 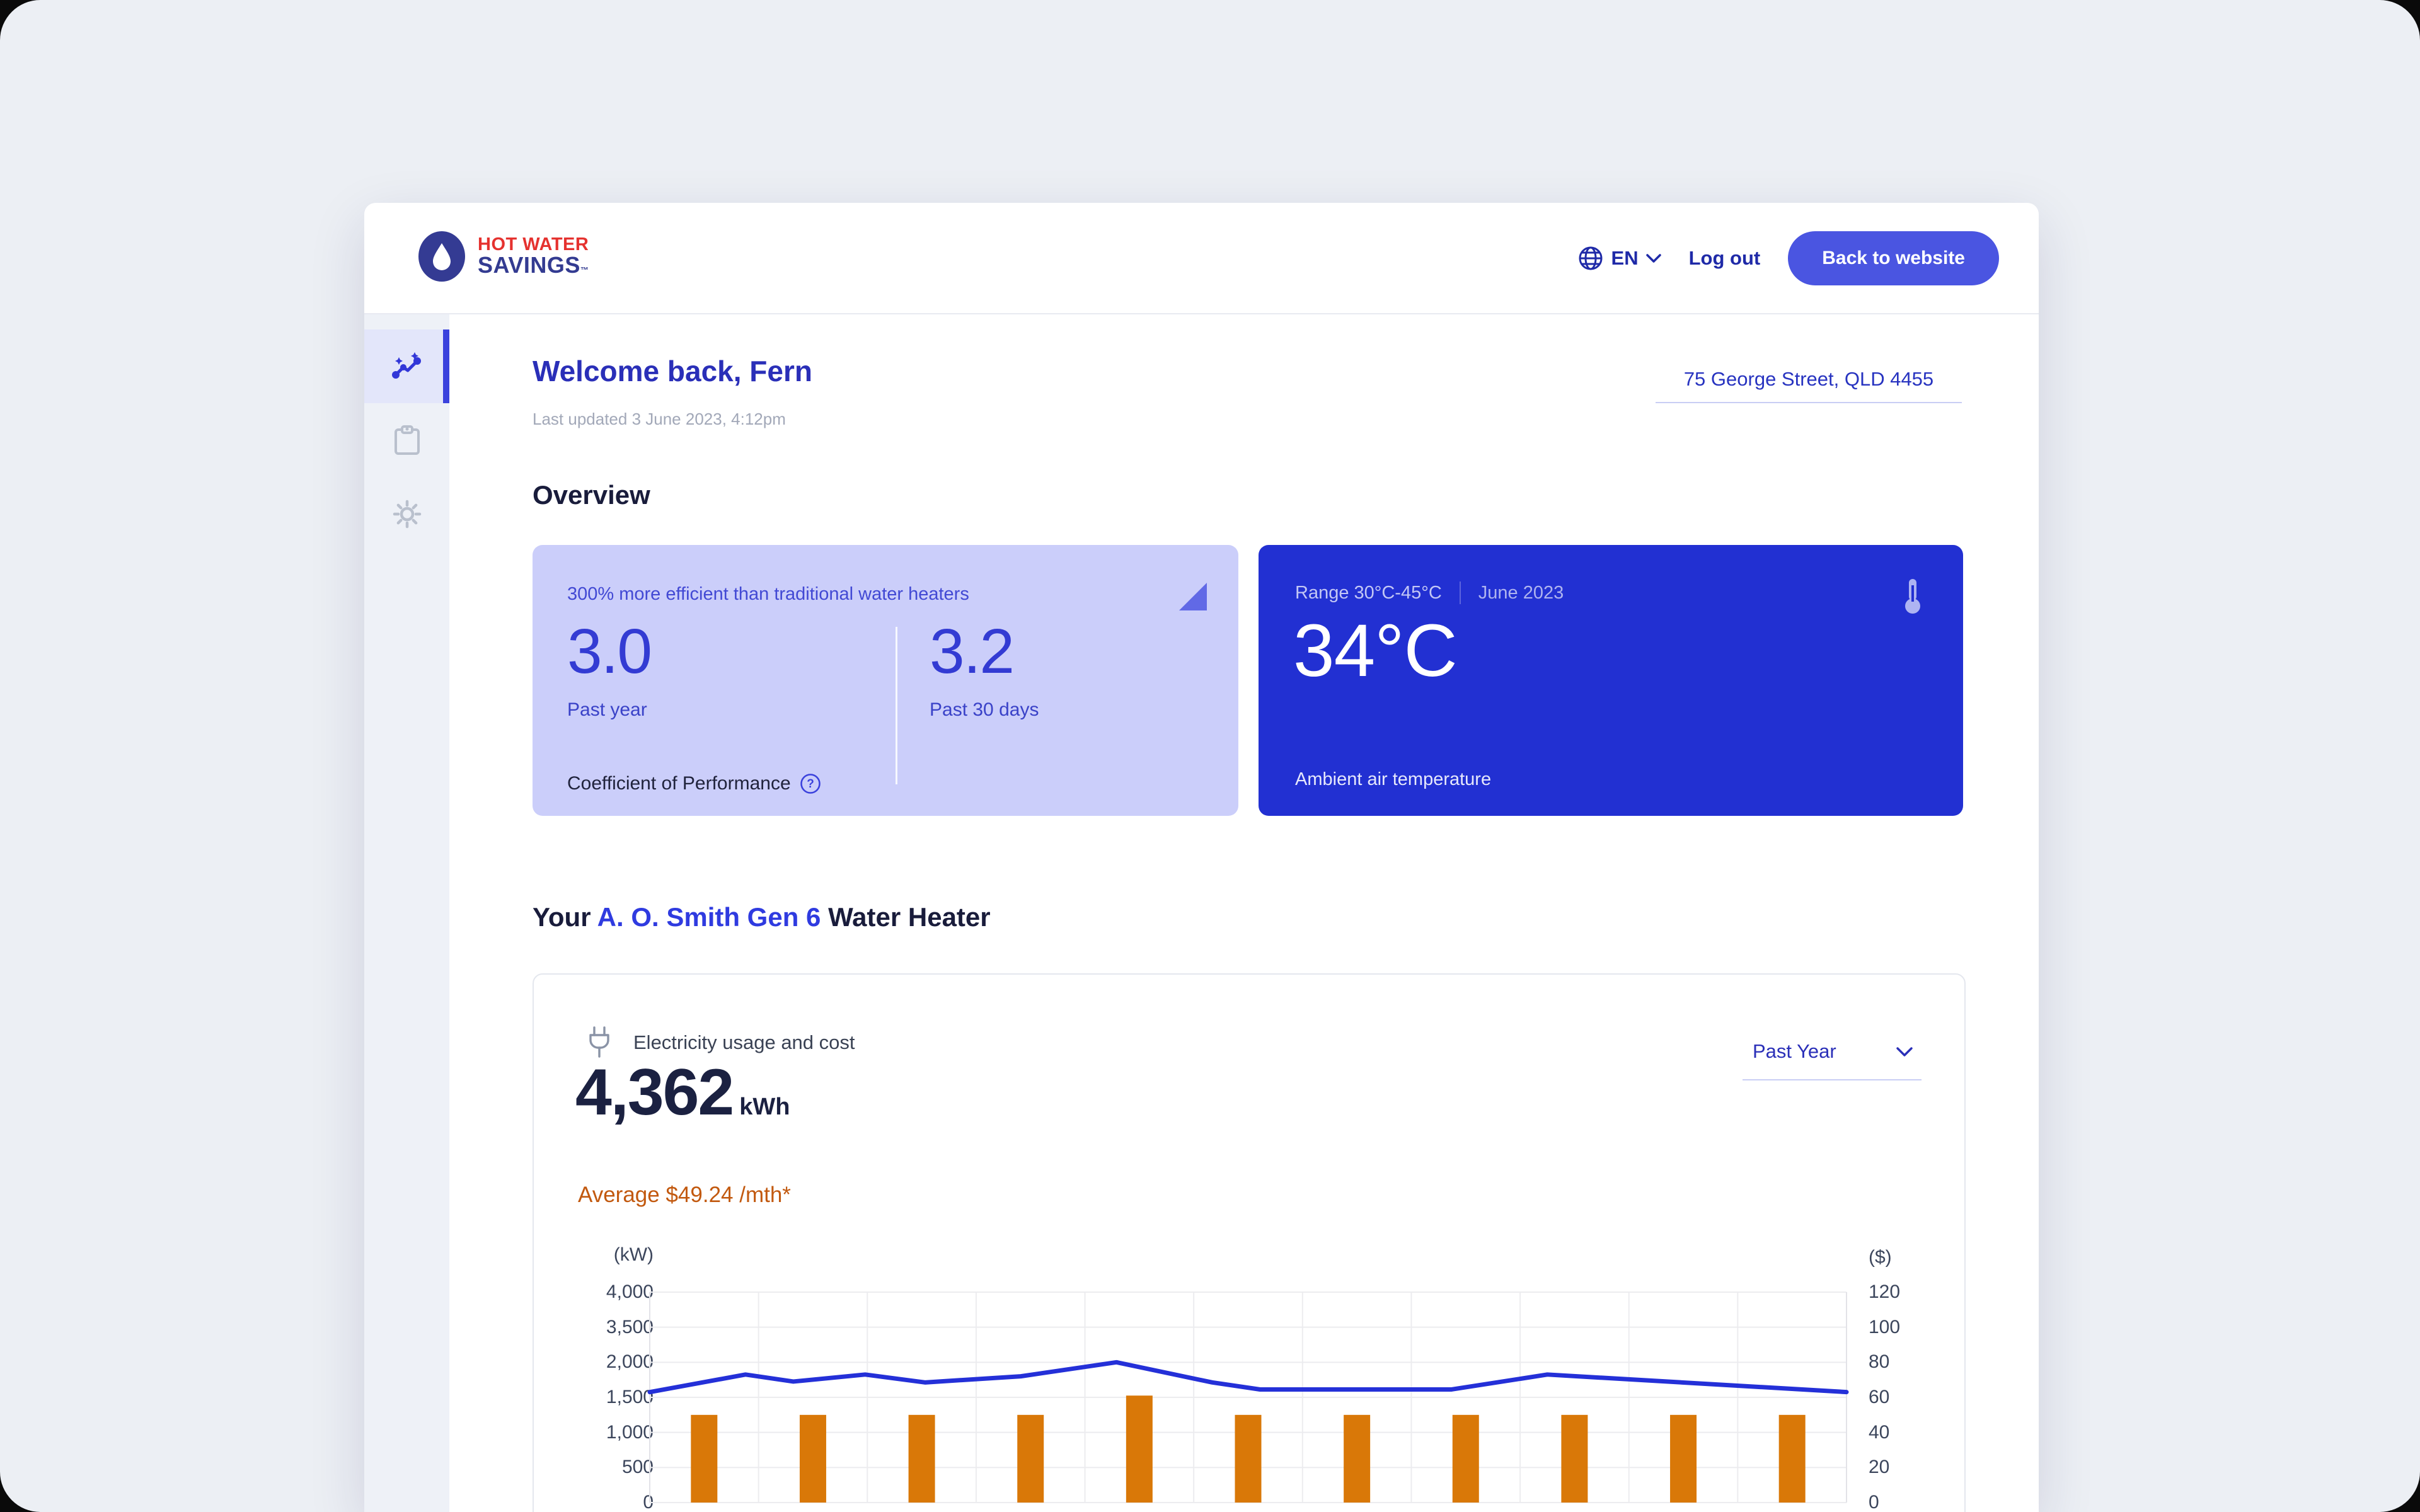 I want to click on thermometer-icon, so click(x=1912, y=596).